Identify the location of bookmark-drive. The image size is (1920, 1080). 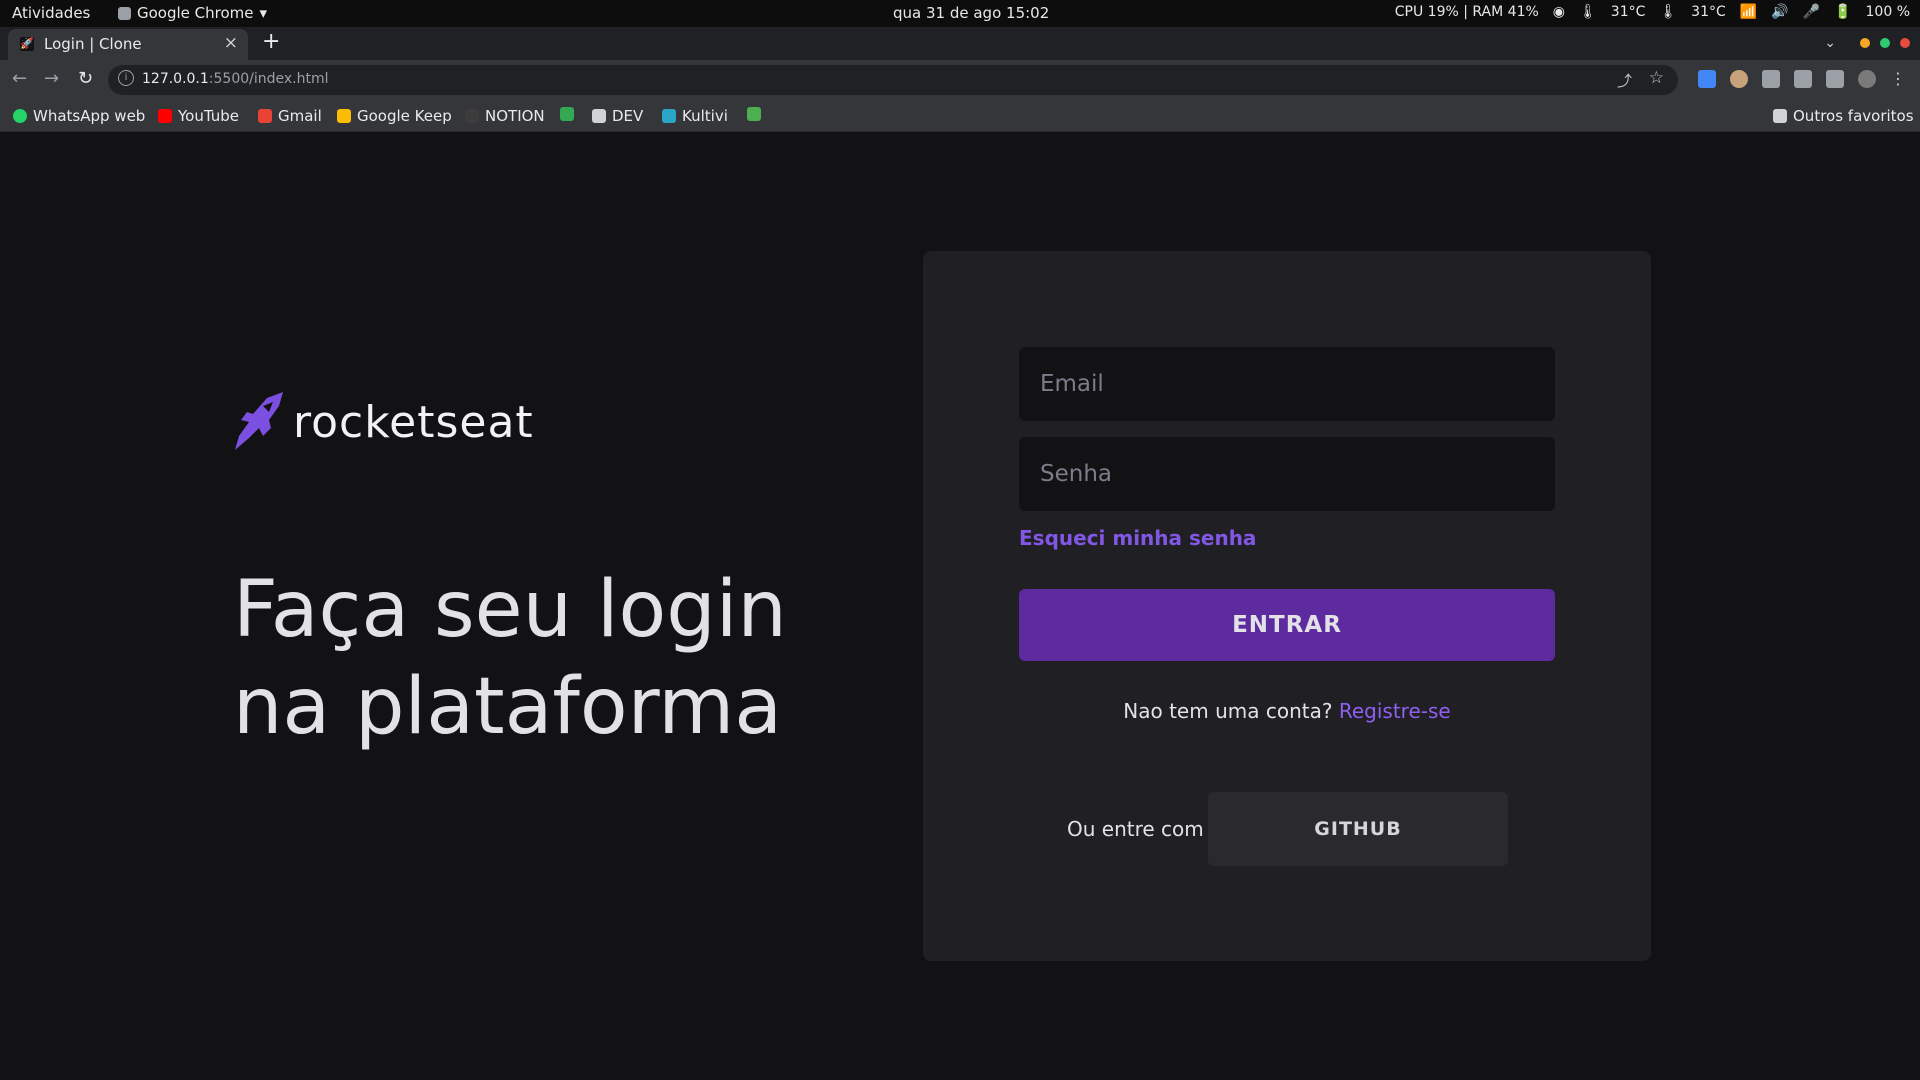
(567, 114).